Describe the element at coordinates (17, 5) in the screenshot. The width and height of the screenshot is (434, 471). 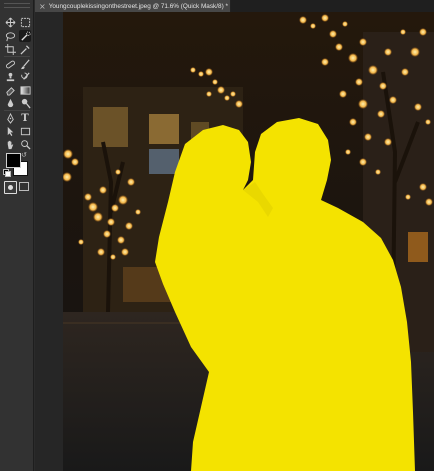
I see `panel-grip` at that location.